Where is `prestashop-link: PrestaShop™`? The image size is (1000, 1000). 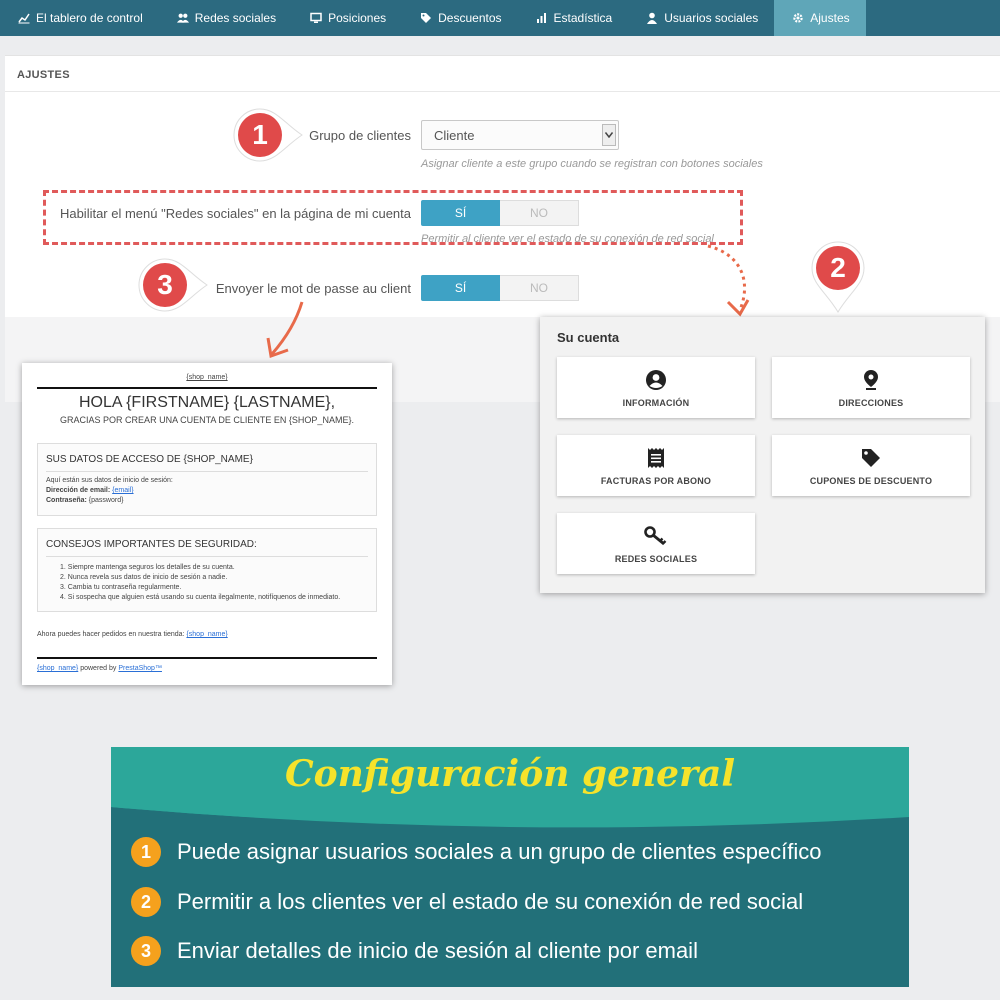 prestashop-link: PrestaShop™ is located at coordinates (140, 668).